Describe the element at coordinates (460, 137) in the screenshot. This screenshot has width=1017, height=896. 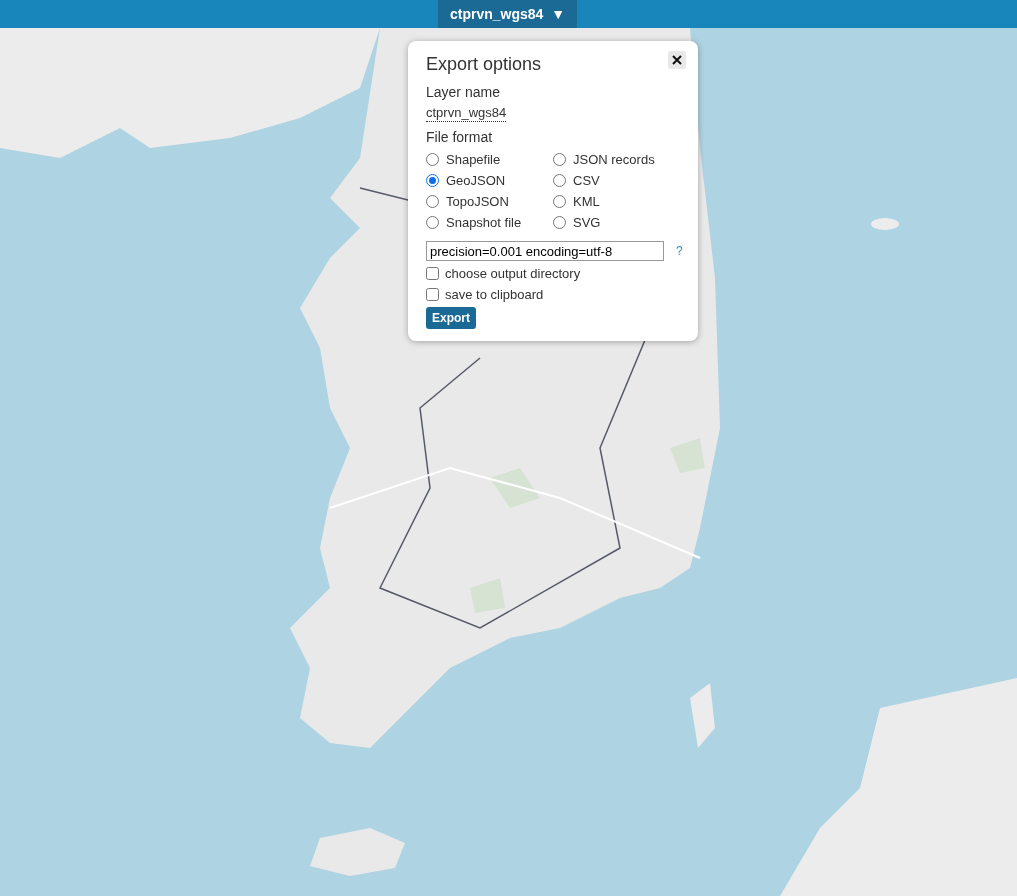
I see `section-label: File format` at that location.